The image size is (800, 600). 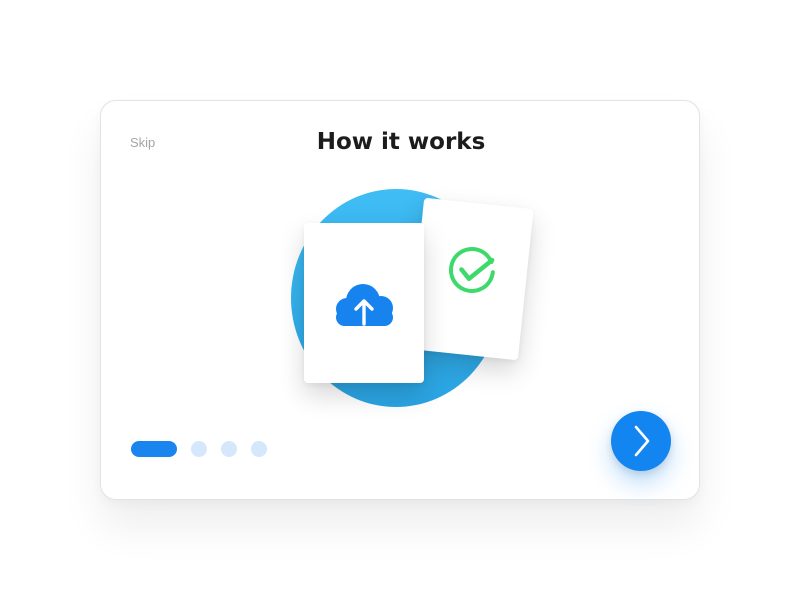 I want to click on next-button, so click(x=641, y=441).